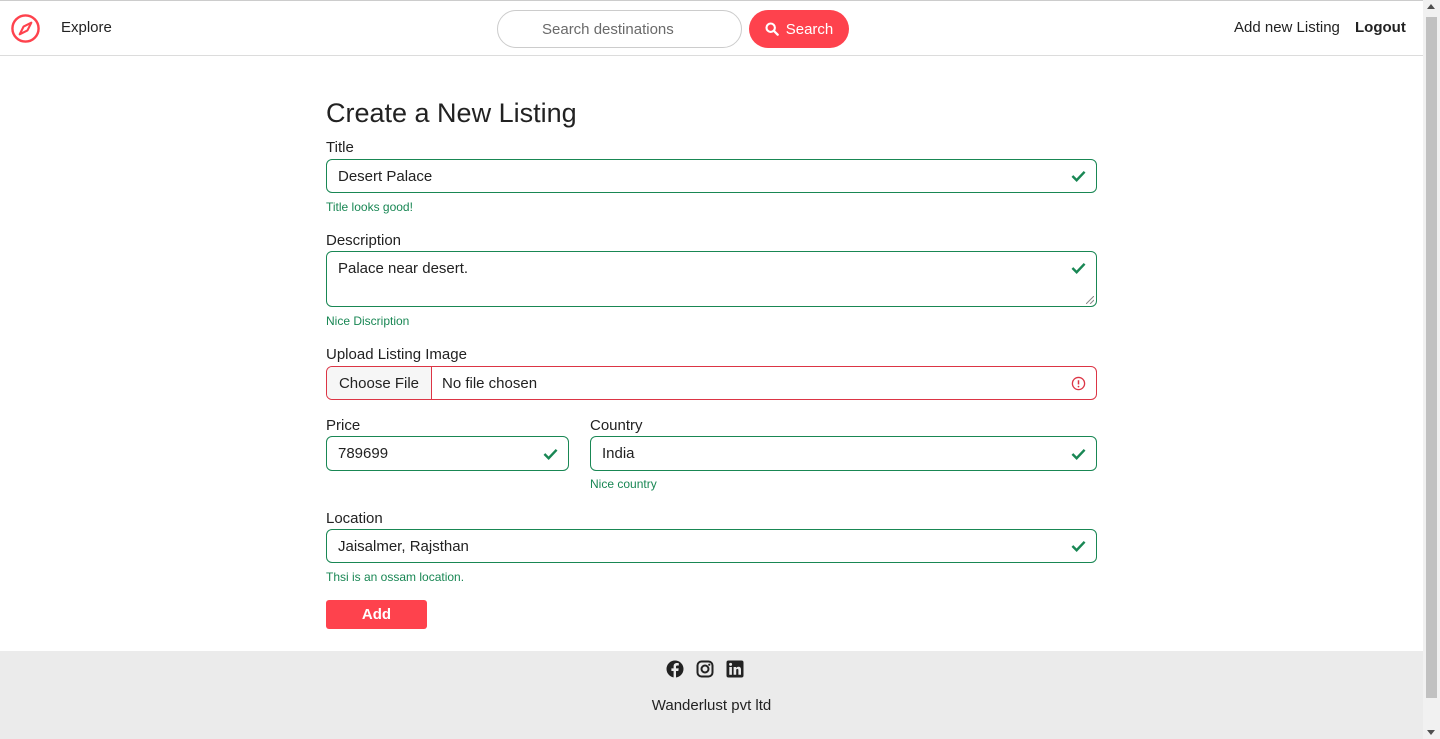  I want to click on nav-logout-link: Logout, so click(1380, 27).